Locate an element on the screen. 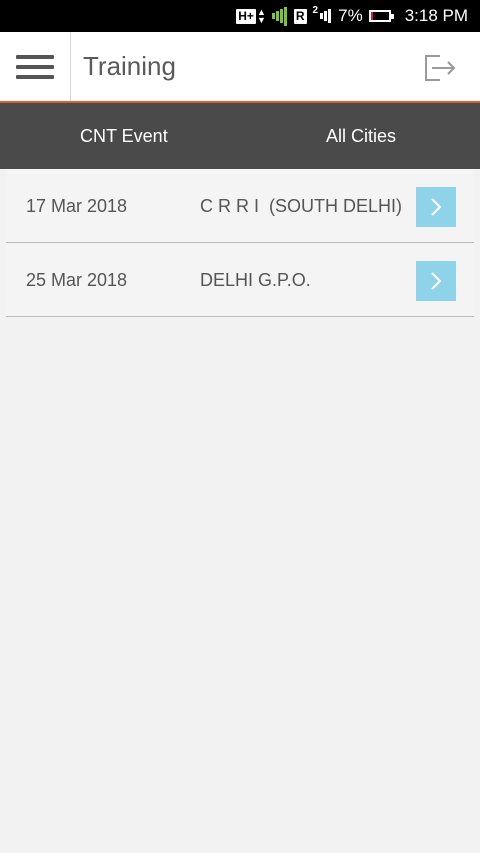 This screenshot has height=853, width=480. event-filter-label: CNT Event is located at coordinates (124, 135).